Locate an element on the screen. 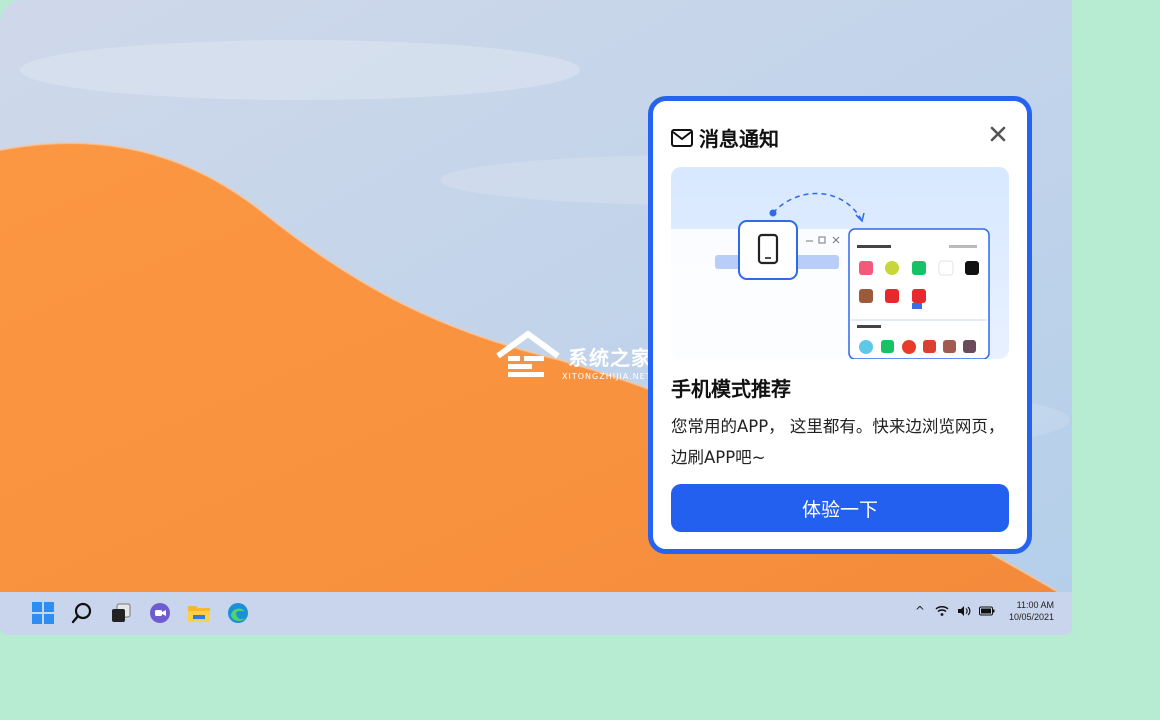 The height and width of the screenshot is (720, 1160). phone-mode-illustration is located at coordinates (840, 263).